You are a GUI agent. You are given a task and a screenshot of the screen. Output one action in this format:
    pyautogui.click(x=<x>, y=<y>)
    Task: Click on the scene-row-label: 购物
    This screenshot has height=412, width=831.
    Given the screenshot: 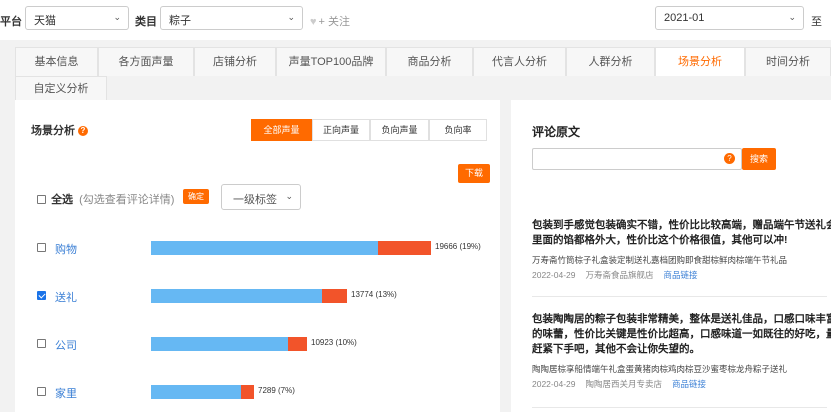 What is the action you would take?
    pyautogui.click(x=66, y=249)
    